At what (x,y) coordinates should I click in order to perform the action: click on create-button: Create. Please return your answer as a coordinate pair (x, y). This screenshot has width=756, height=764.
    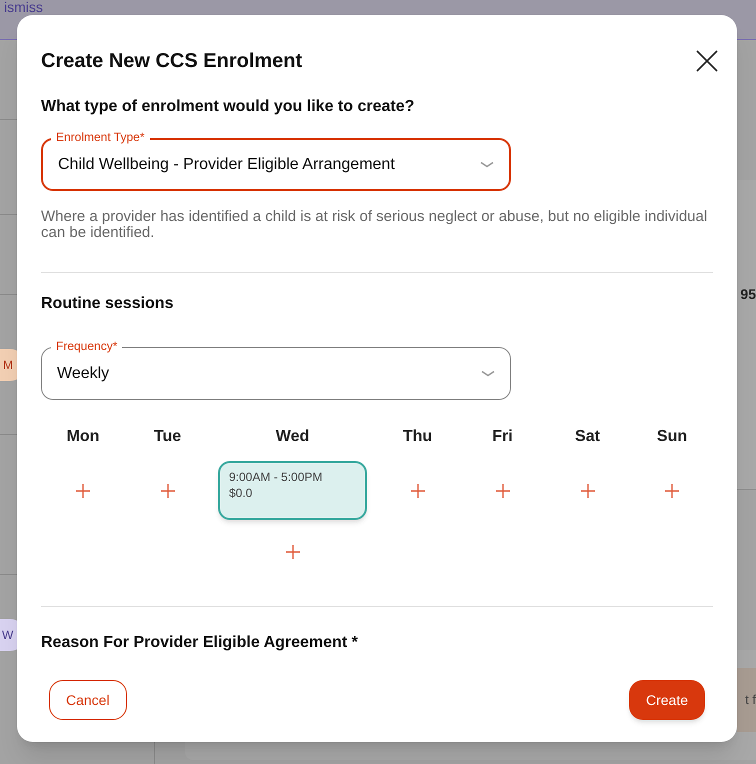
    Looking at the image, I should click on (666, 700).